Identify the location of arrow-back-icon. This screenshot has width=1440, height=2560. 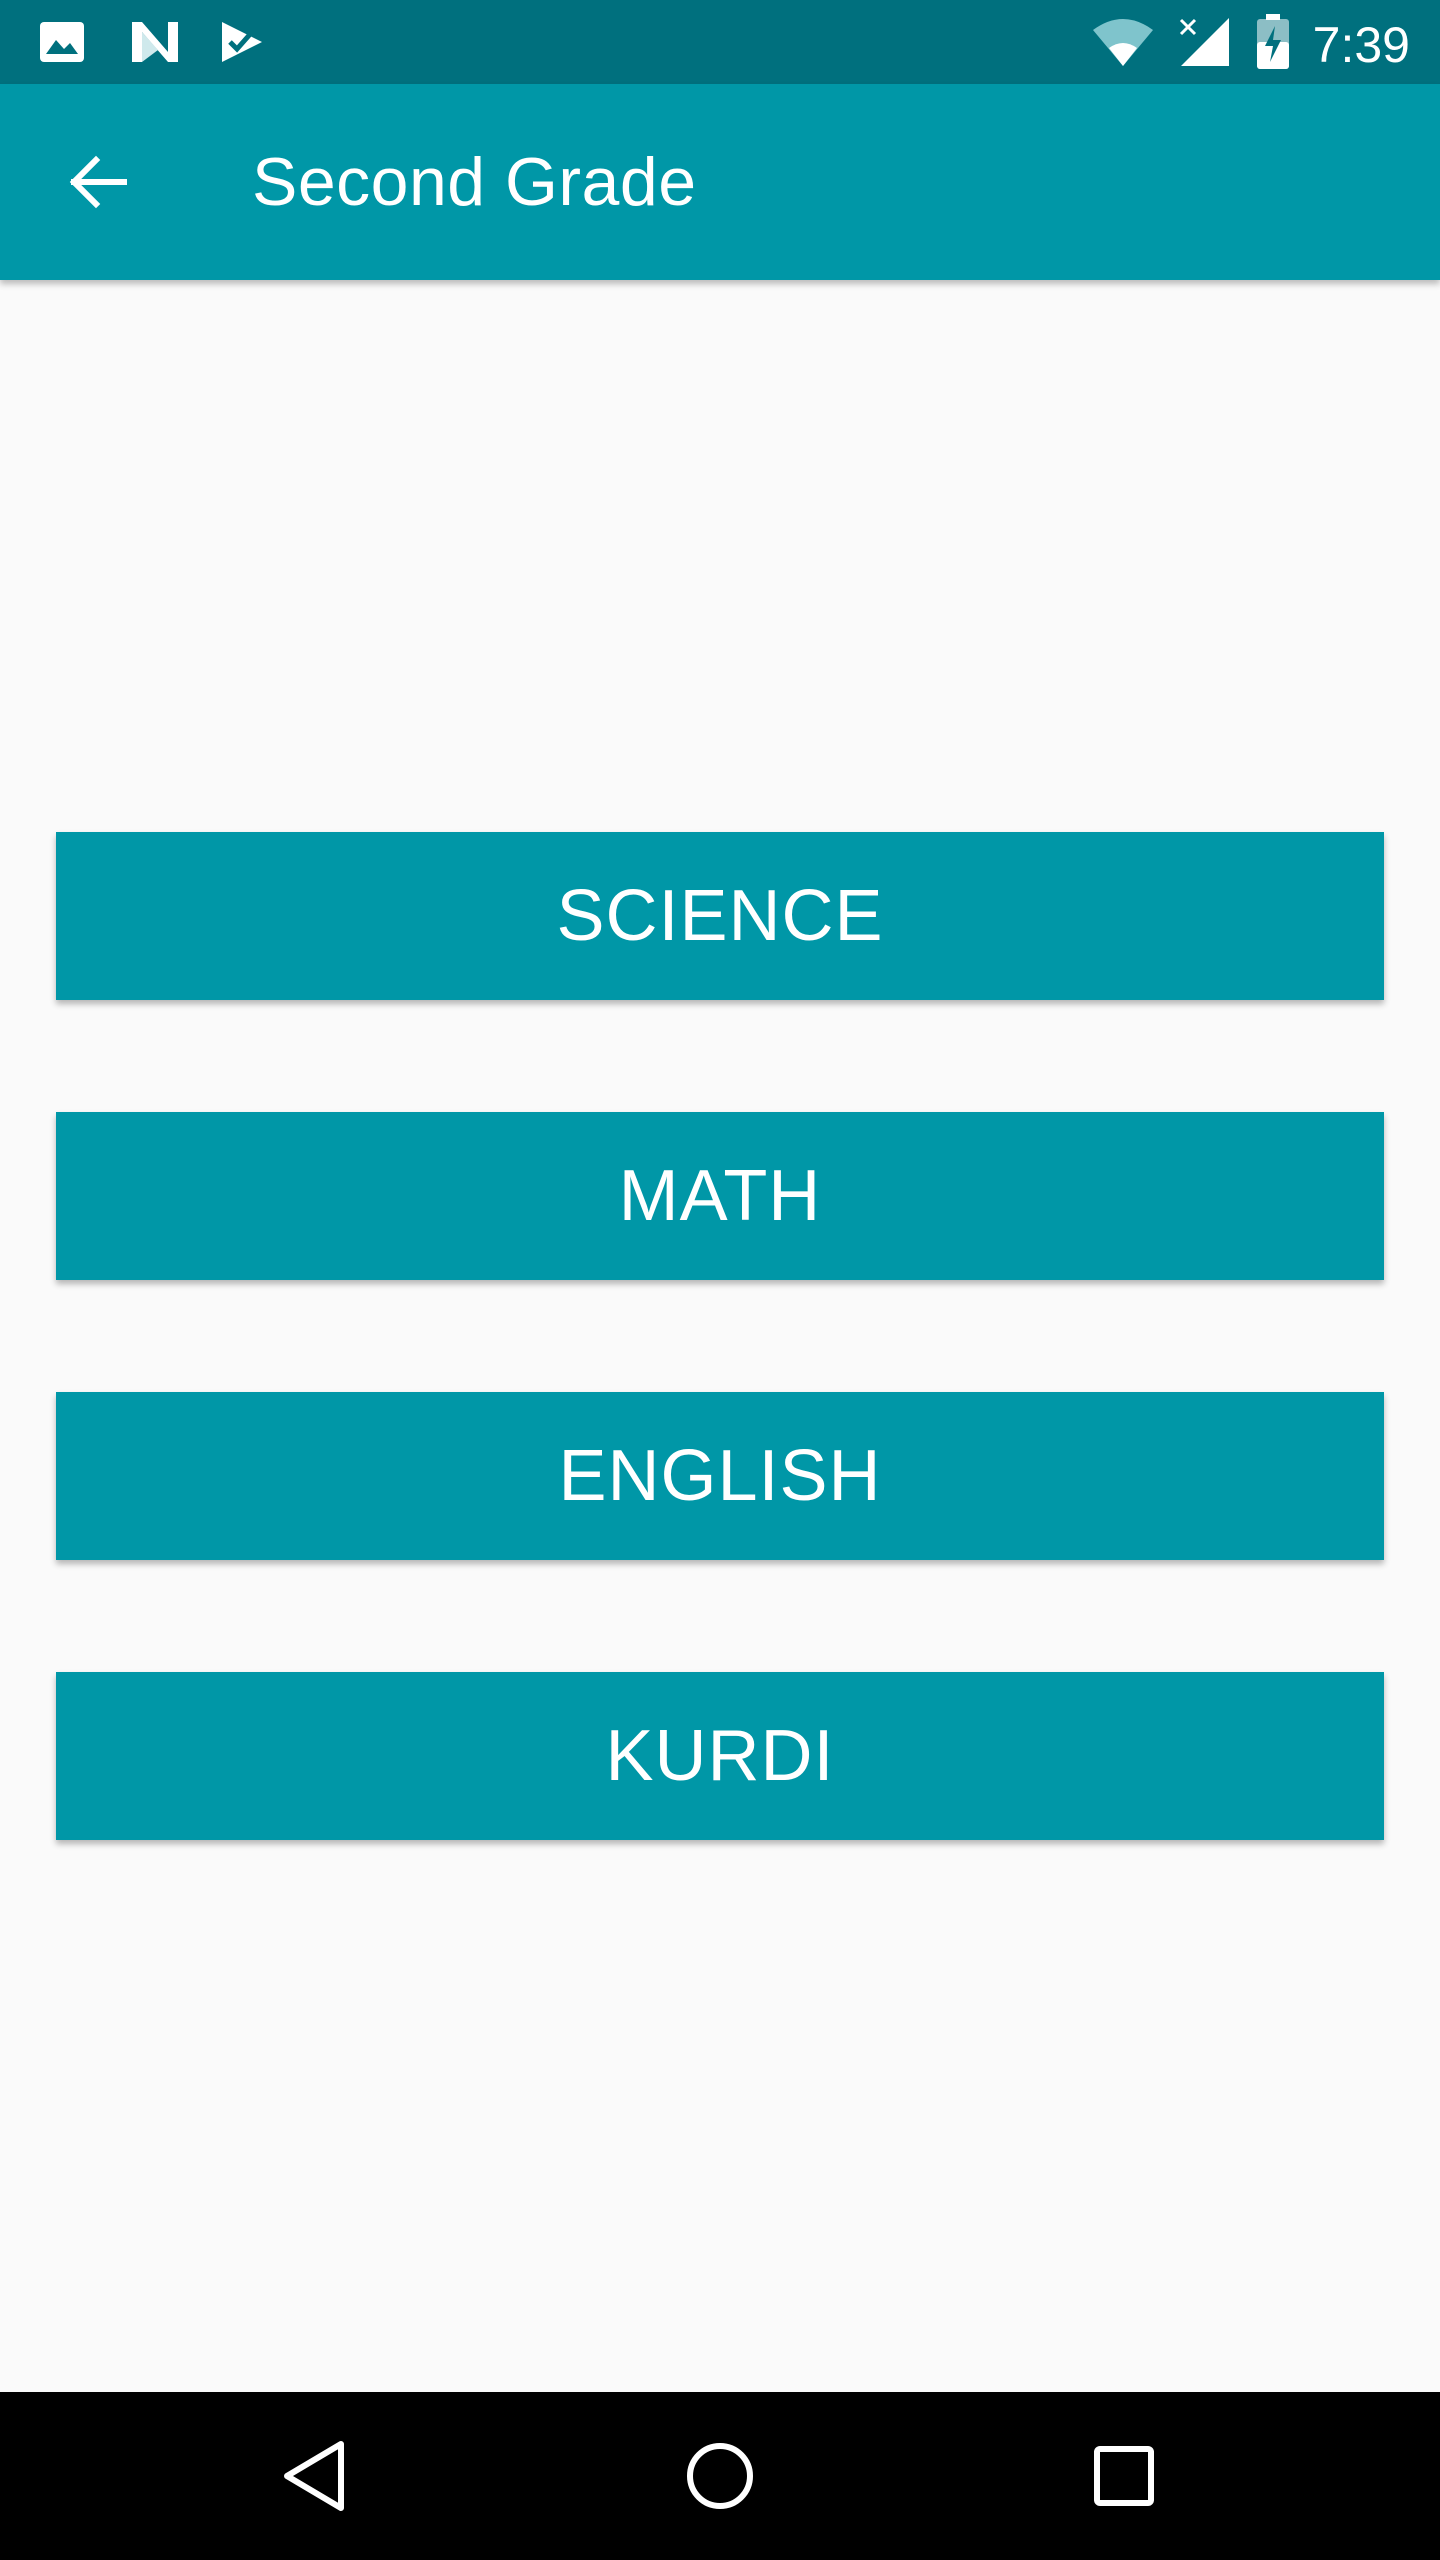
(98, 182).